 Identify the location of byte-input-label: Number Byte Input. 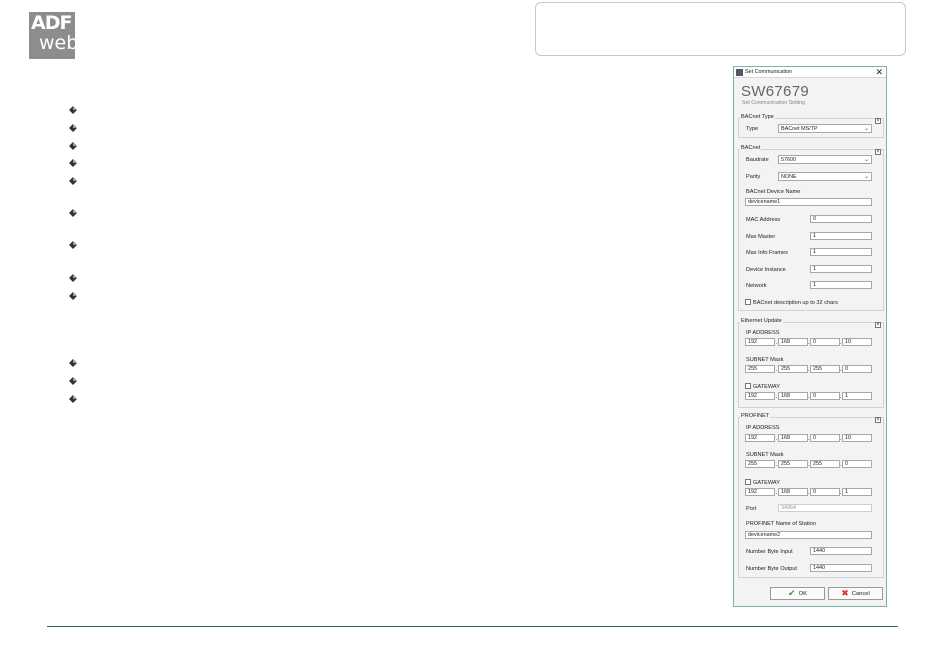
(769, 552).